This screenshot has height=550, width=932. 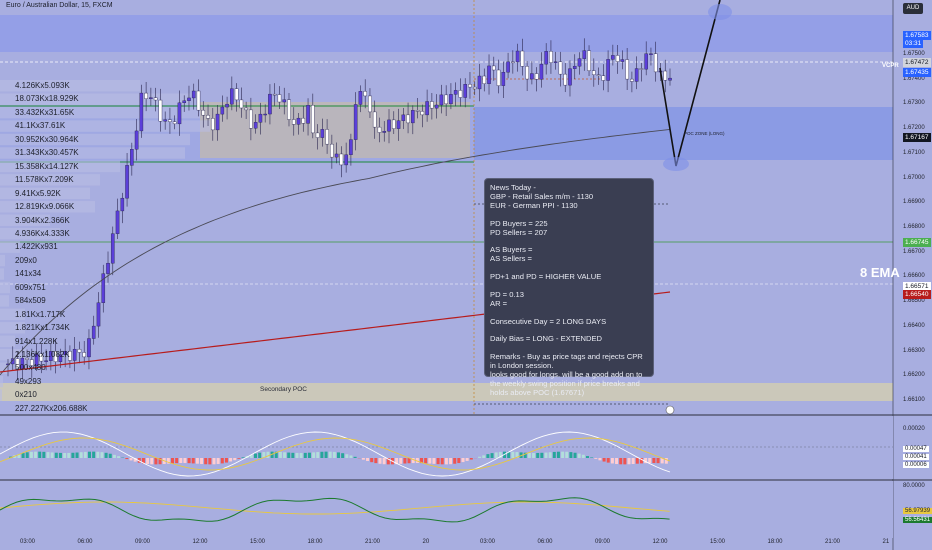 What do you see at coordinates (499, 303) in the screenshot?
I see `note-line: AR =` at bounding box center [499, 303].